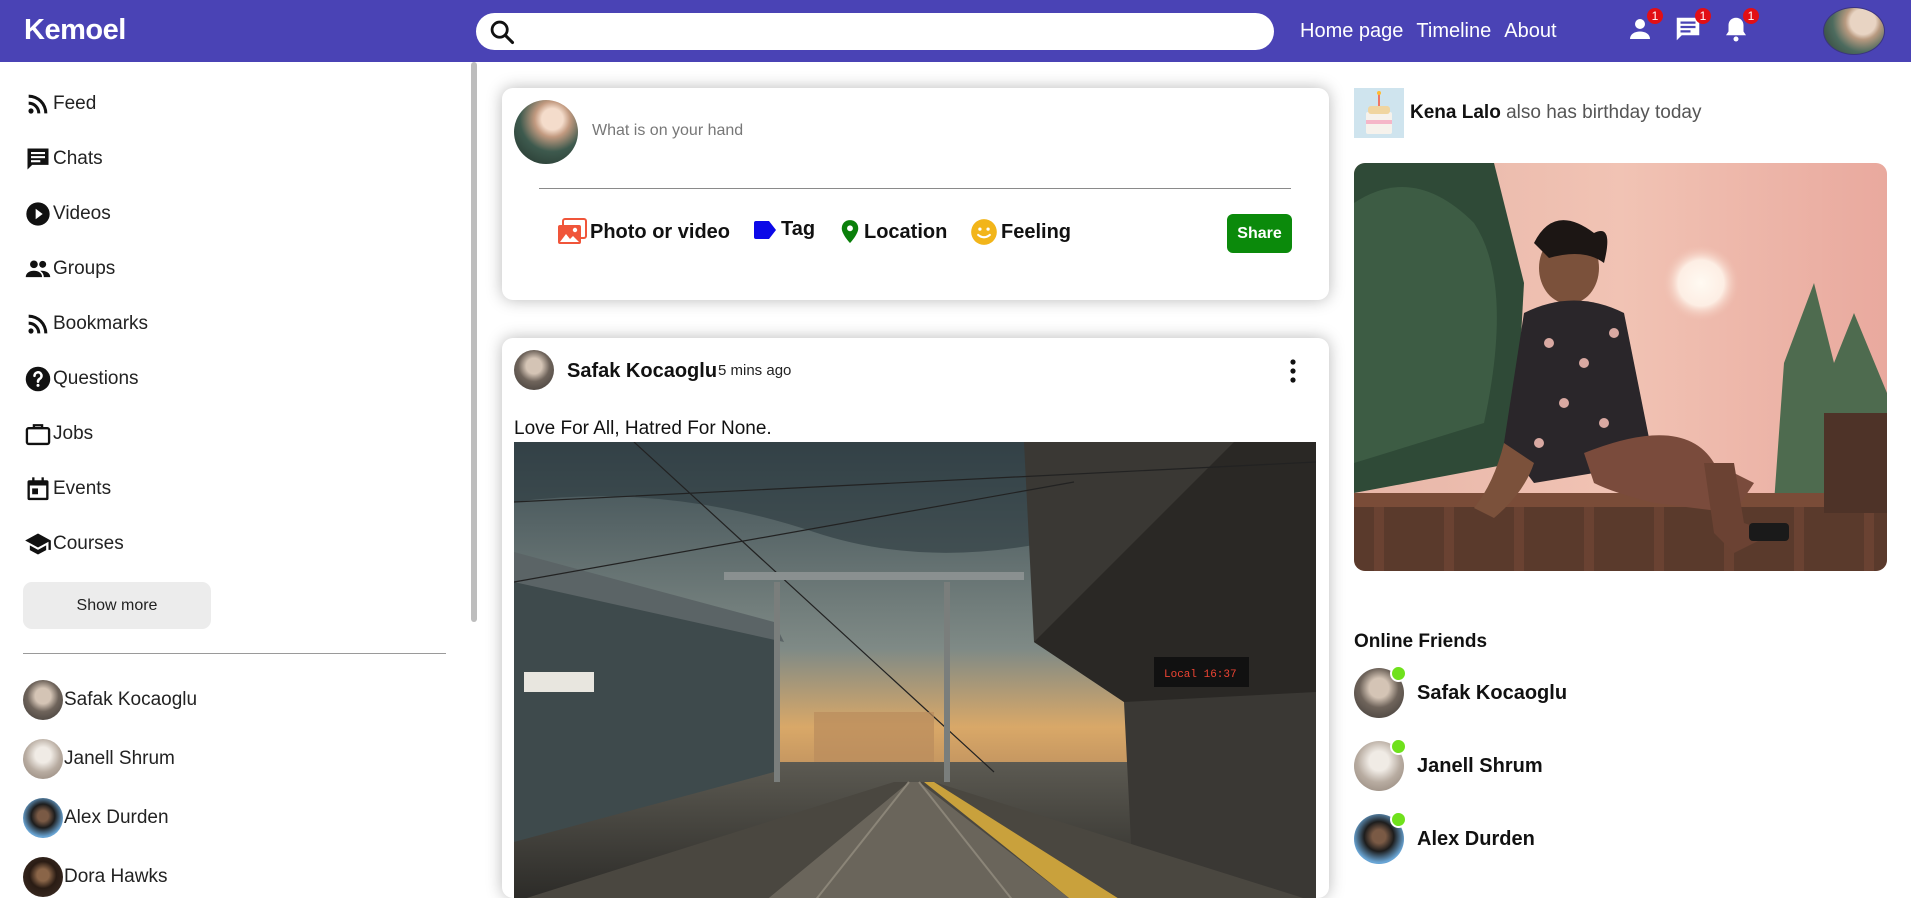 This screenshot has width=1911, height=898. I want to click on search-bar, so click(875, 31).